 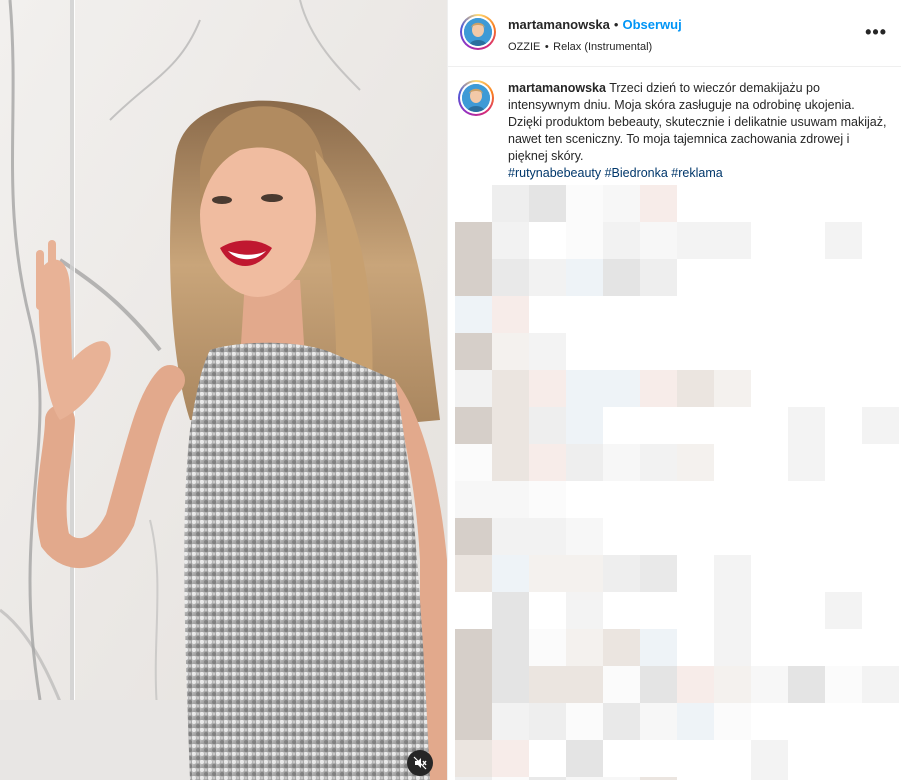 I want to click on caption-hashtags: #rutynabebeauty #Biedronka #reklama, so click(x=615, y=173).